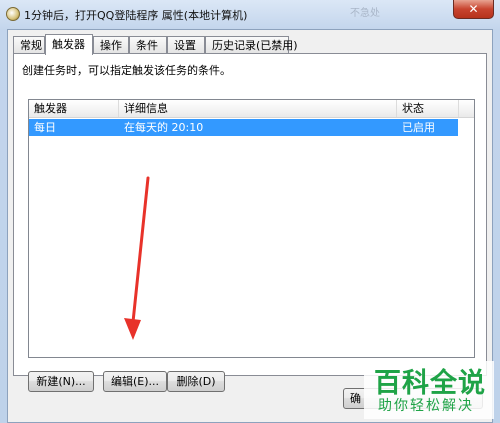  What do you see at coordinates (418, 127) in the screenshot?
I see `cell-status: 已启用` at bounding box center [418, 127].